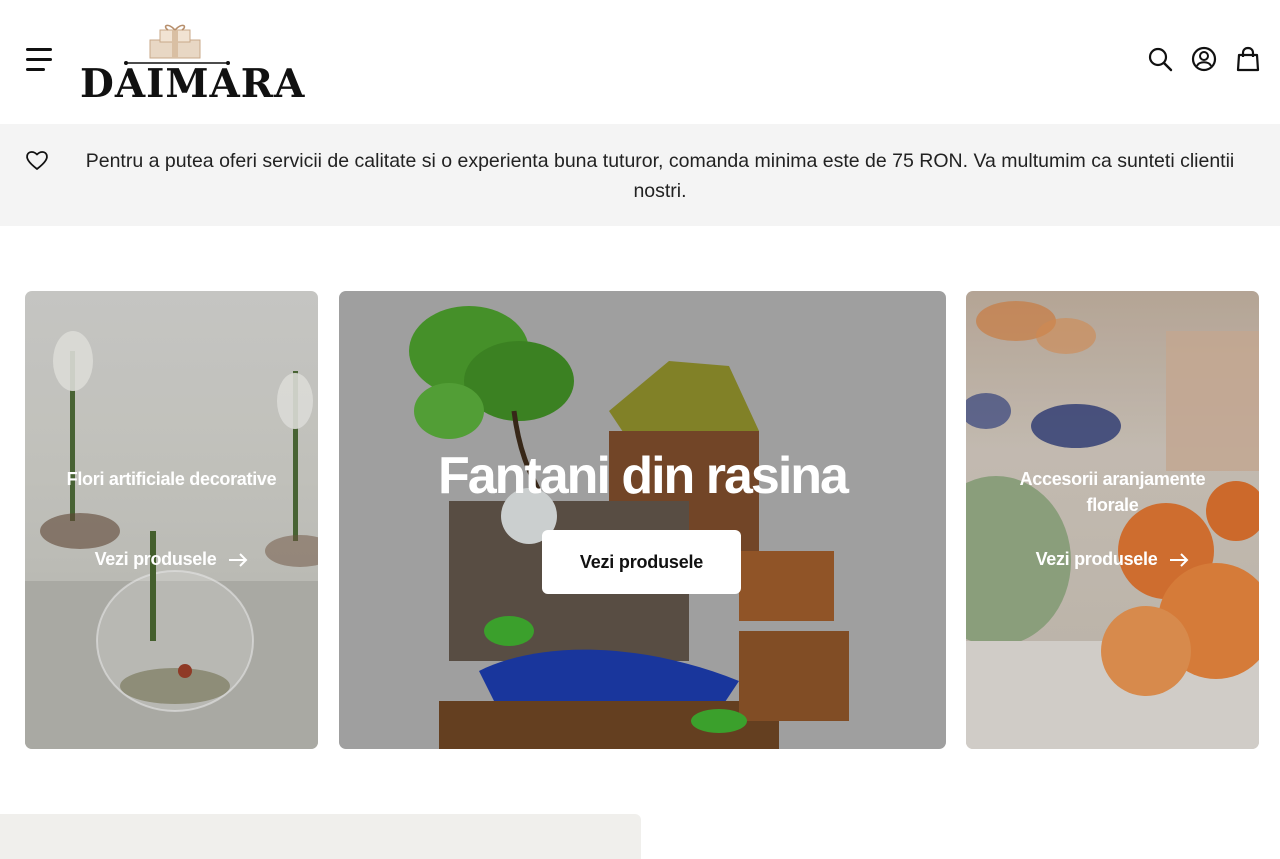  I want to click on header-actions, so click(1204, 60).